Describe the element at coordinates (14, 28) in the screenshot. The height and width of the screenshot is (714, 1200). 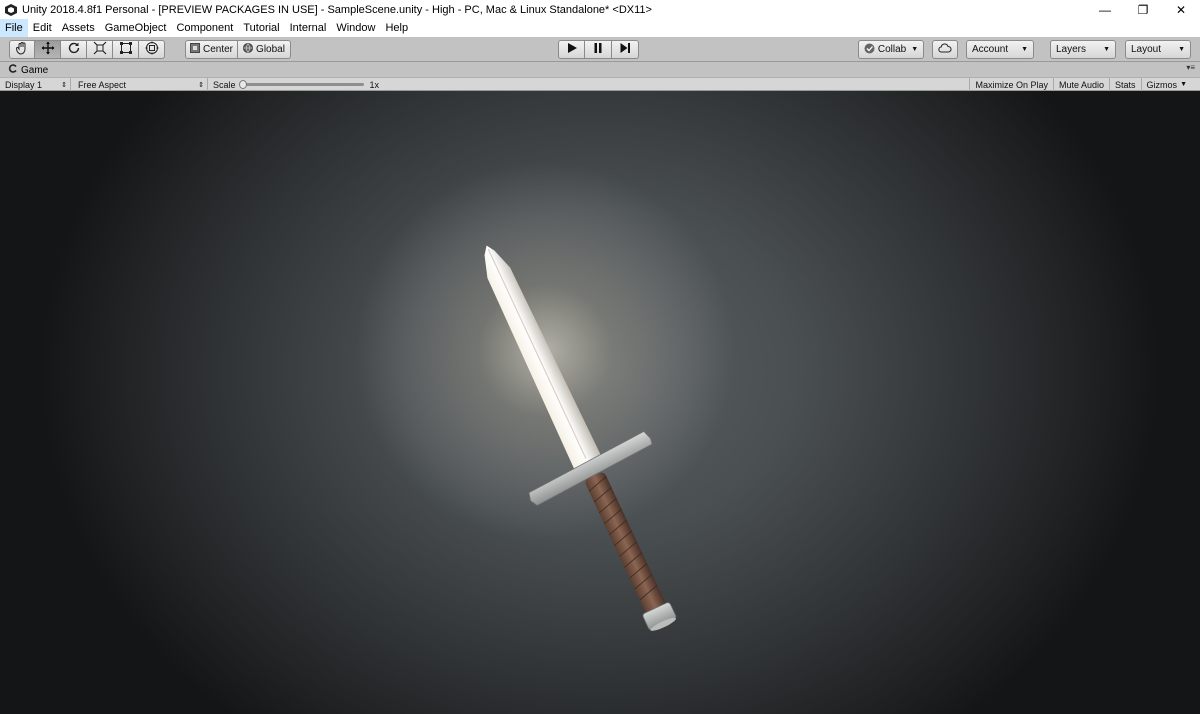
I see `menu-file: File` at that location.